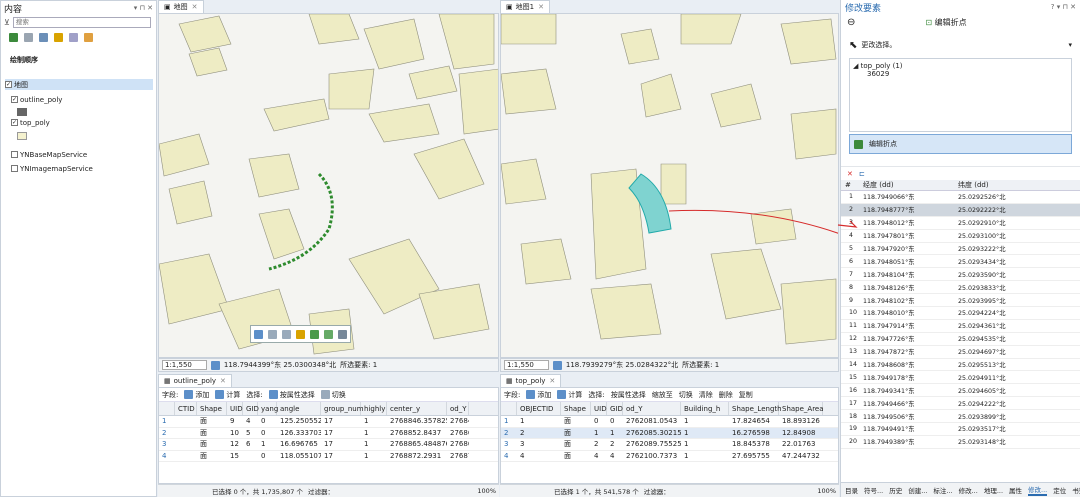 Image resolution: width=1080 pixels, height=497 pixels. Describe the element at coordinates (509, 433) in the screenshot. I see `row-number: 2` at that location.